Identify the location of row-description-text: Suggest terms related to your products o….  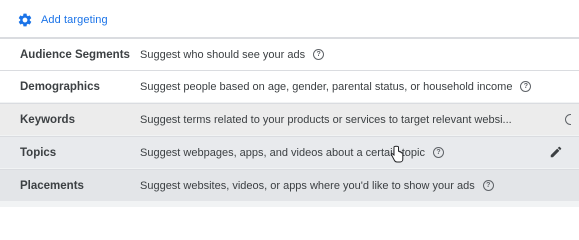
(326, 119).